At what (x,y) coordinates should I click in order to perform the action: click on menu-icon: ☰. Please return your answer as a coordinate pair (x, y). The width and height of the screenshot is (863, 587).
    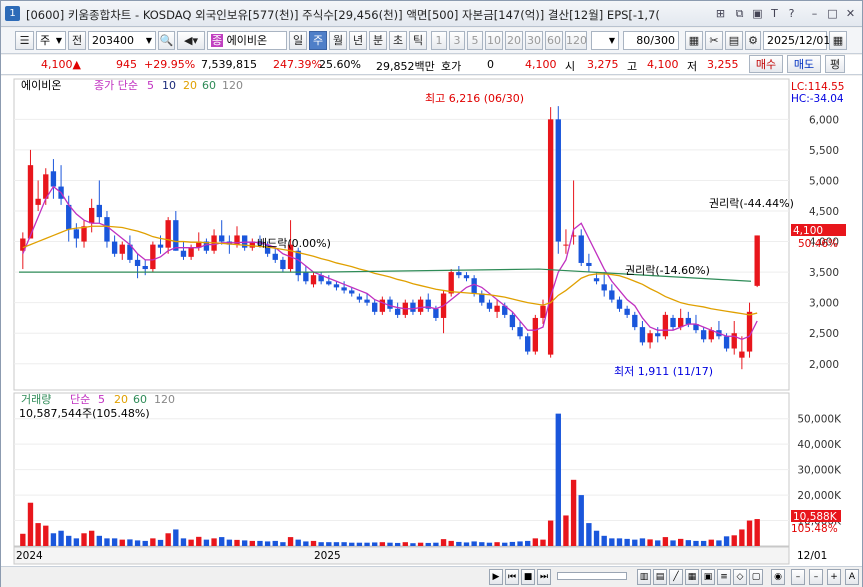
    Looking at the image, I should click on (24, 40).